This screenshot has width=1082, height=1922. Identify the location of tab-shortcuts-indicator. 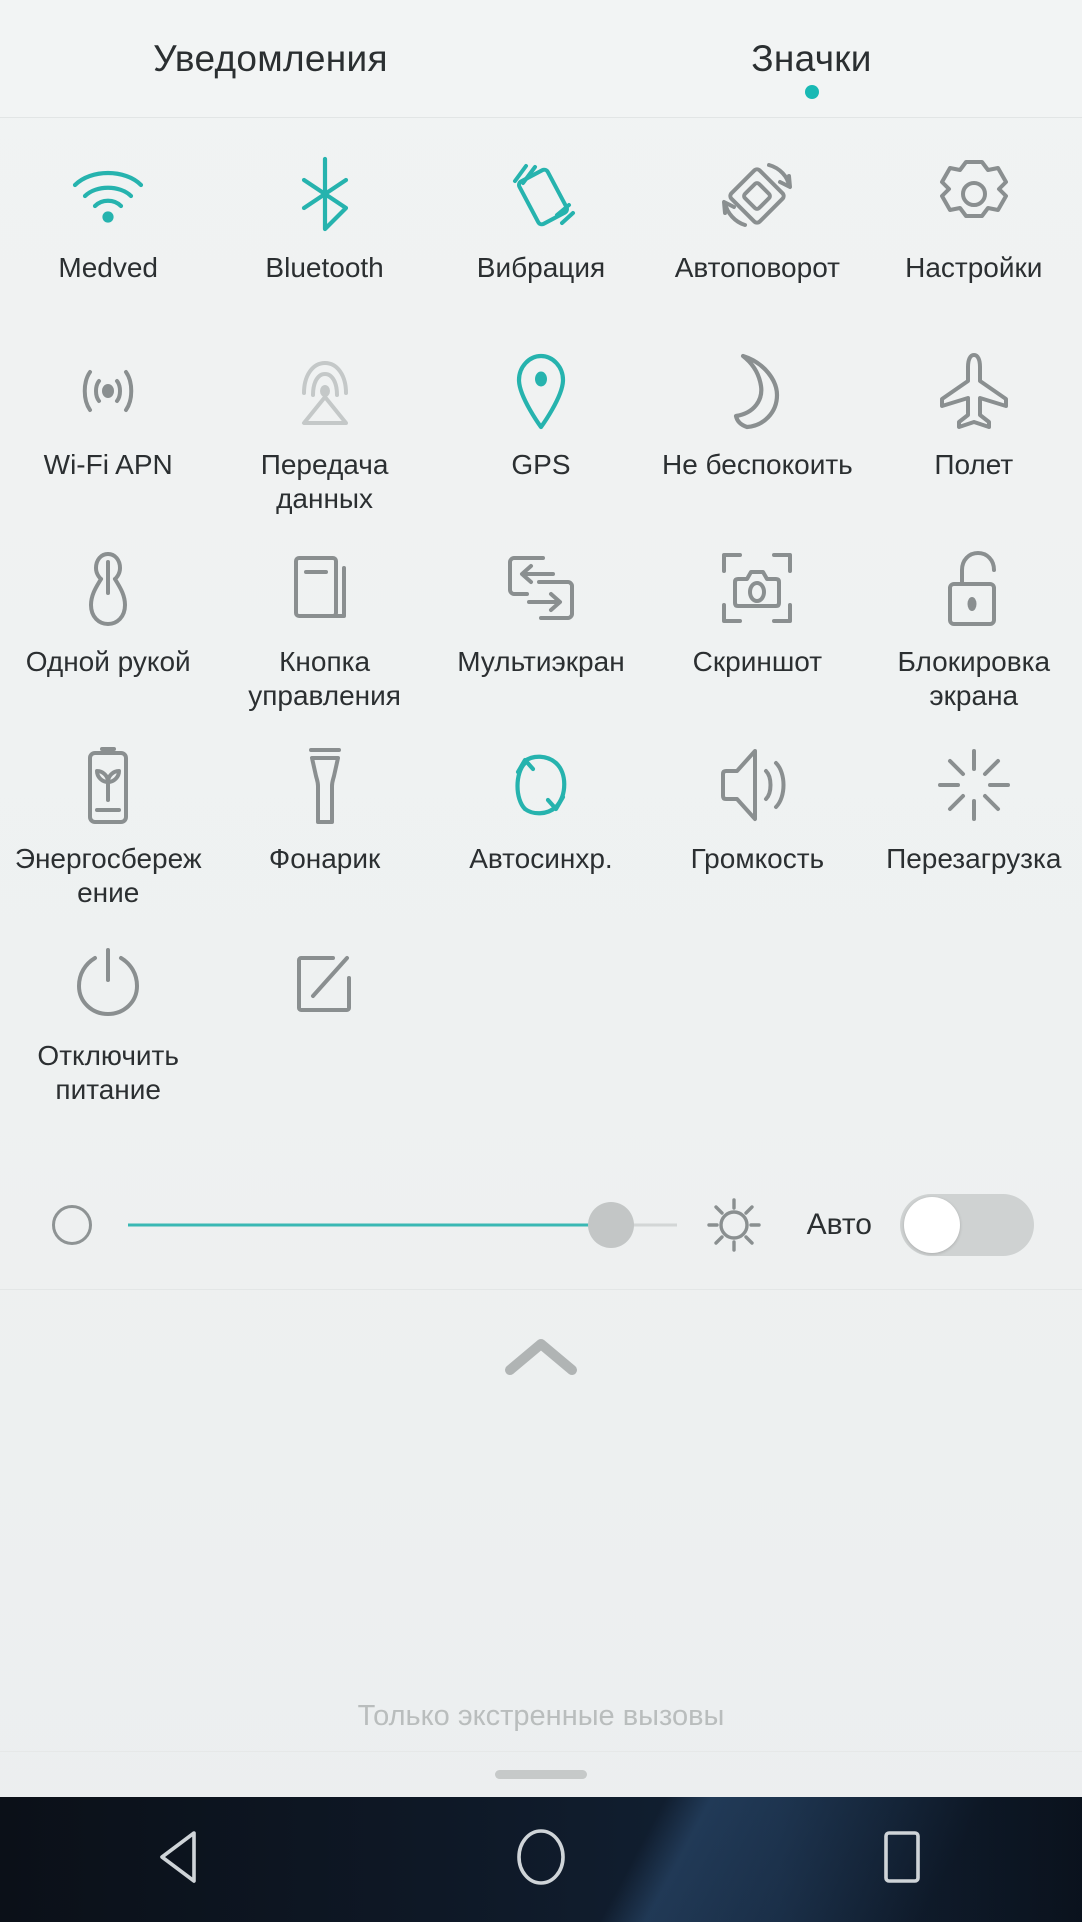
(811, 92).